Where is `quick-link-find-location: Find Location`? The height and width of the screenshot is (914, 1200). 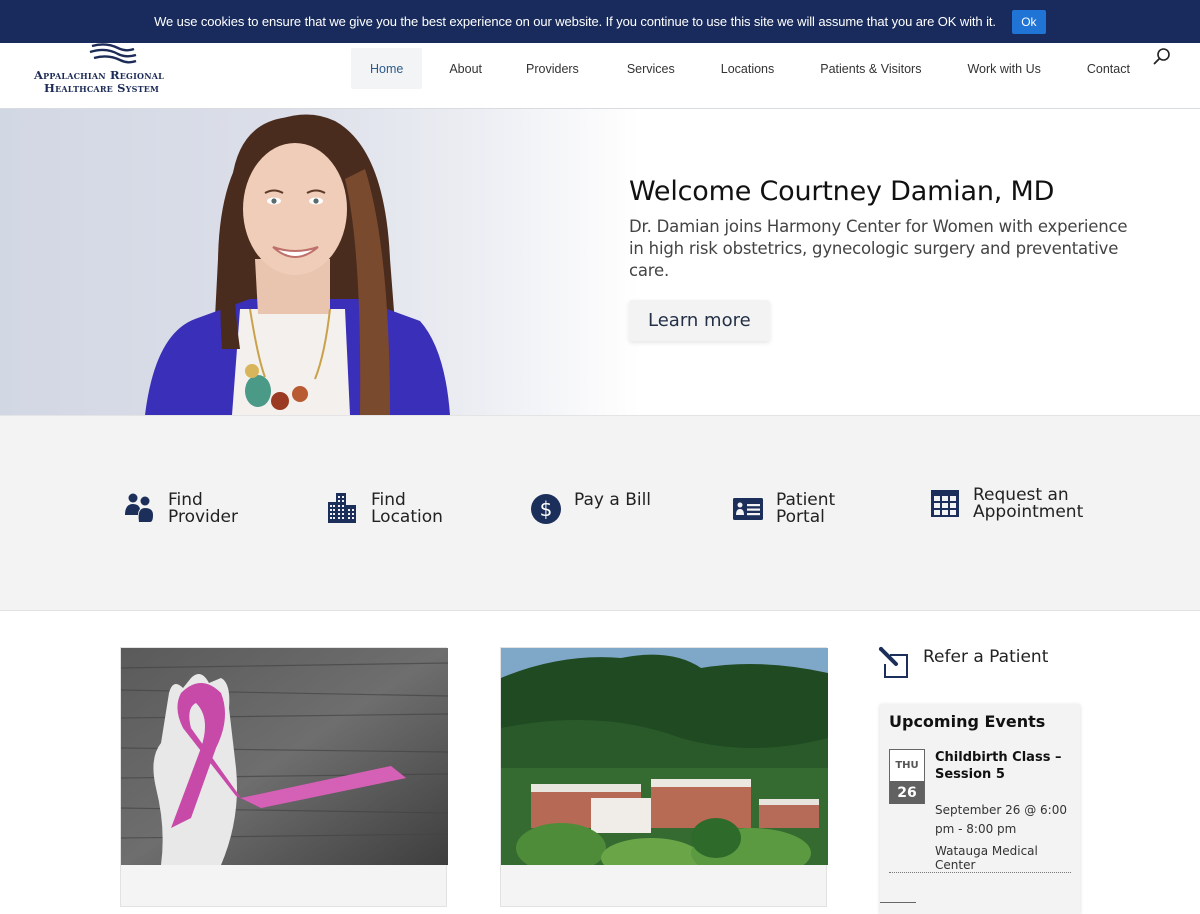
quick-link-find-location: Find Location is located at coordinates (409, 509).